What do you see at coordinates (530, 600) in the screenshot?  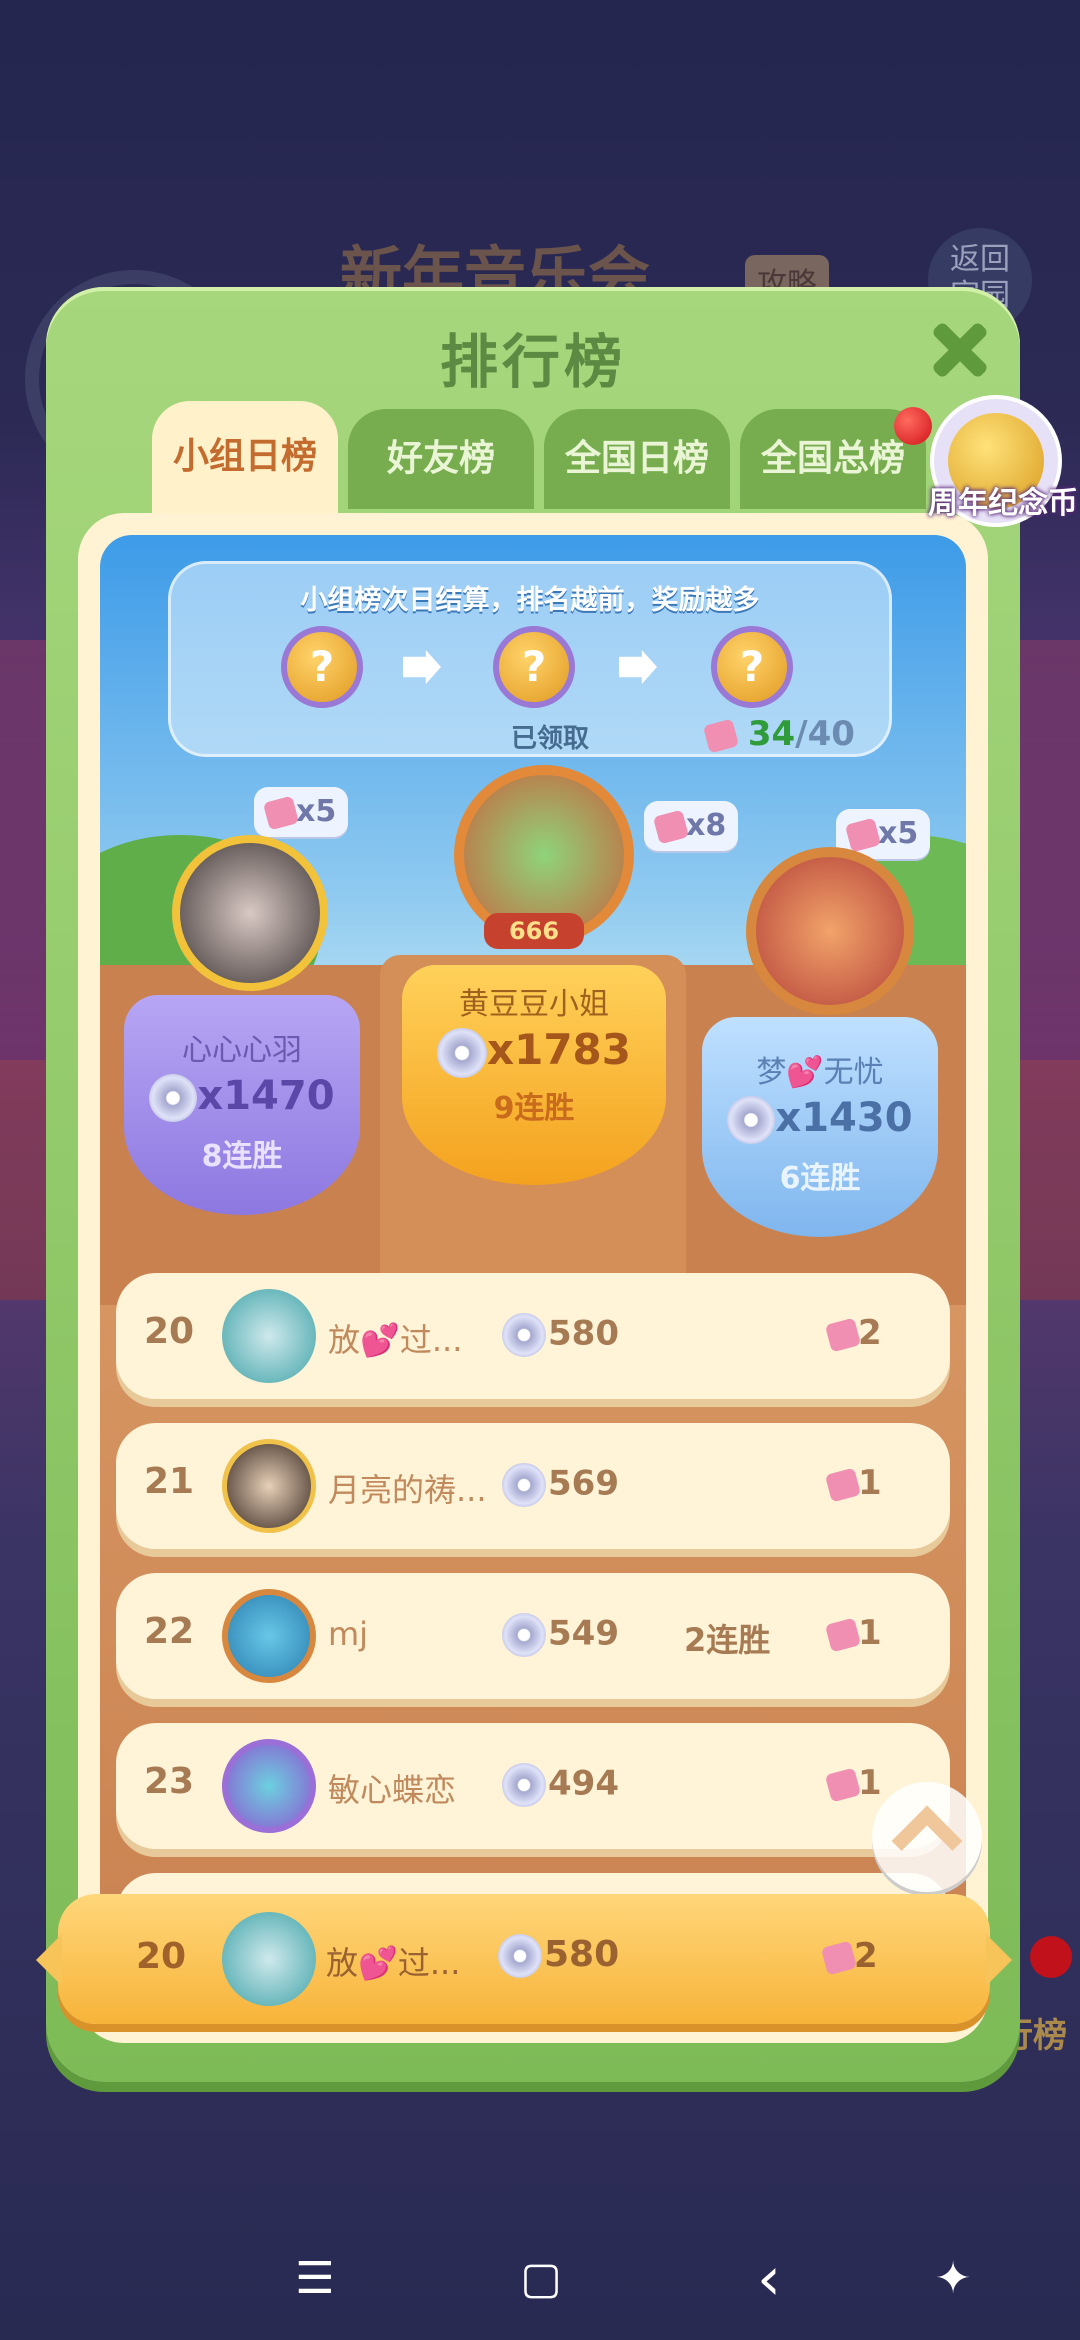 I see `reward-notice: 小组榜次日结算，排名越前，奖励越多` at bounding box center [530, 600].